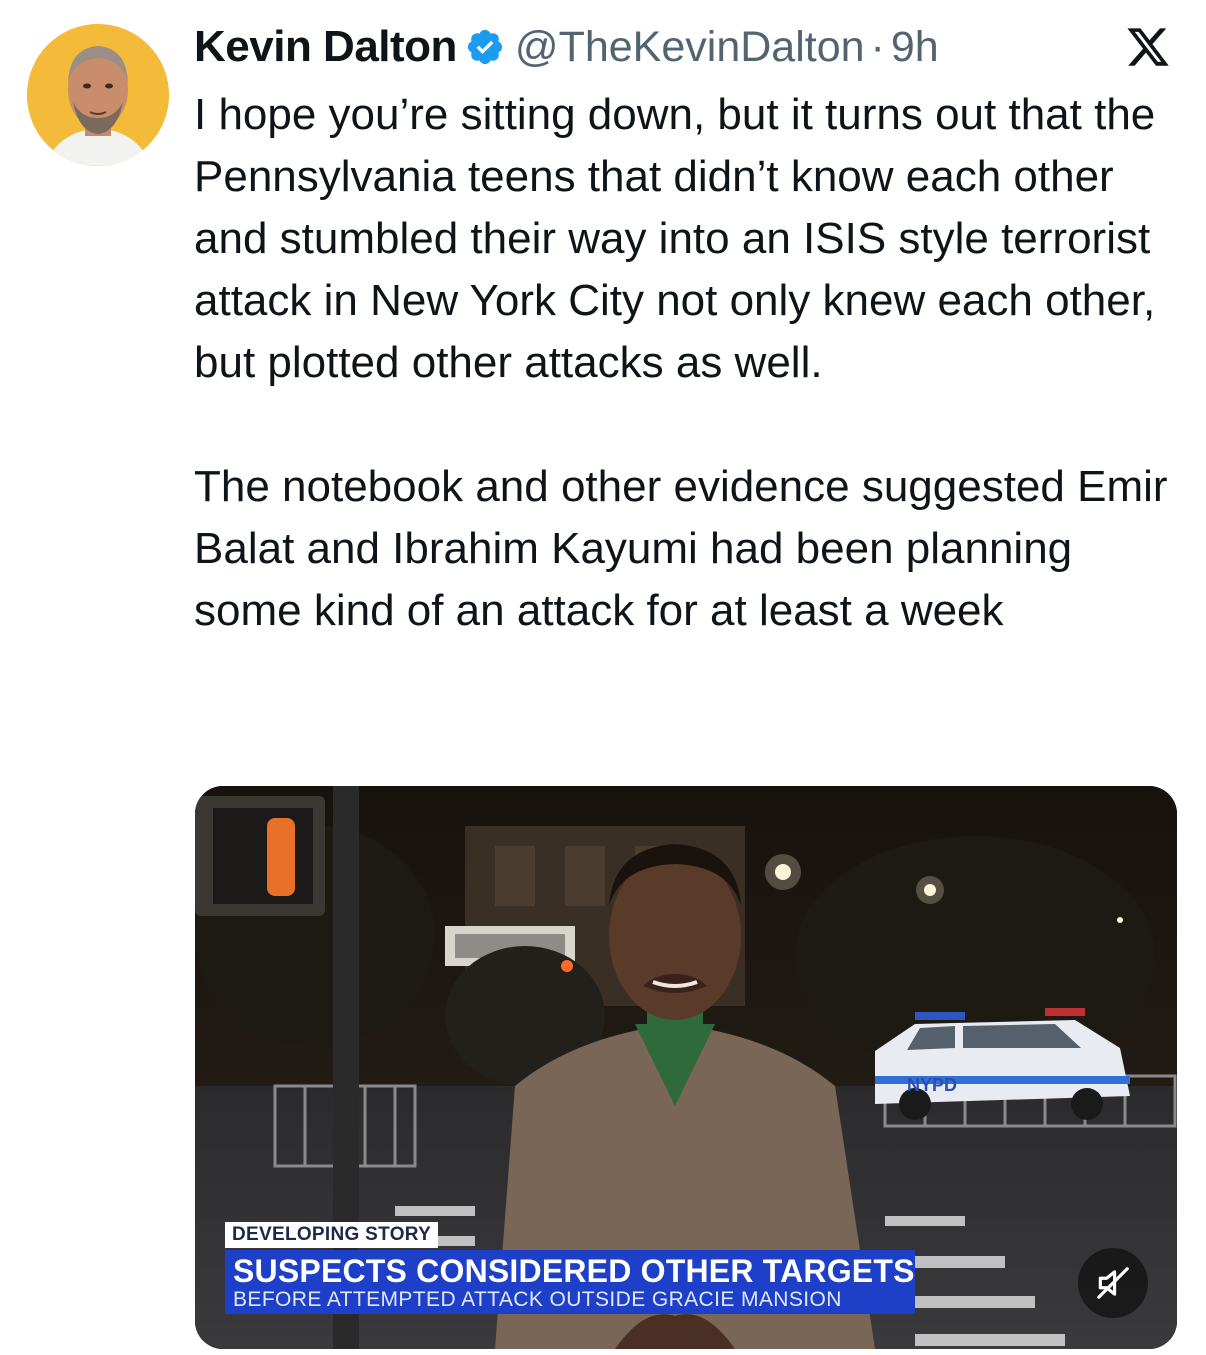 The image size is (1206, 1355). I want to click on speaker-muted-icon, so click(1113, 1283).